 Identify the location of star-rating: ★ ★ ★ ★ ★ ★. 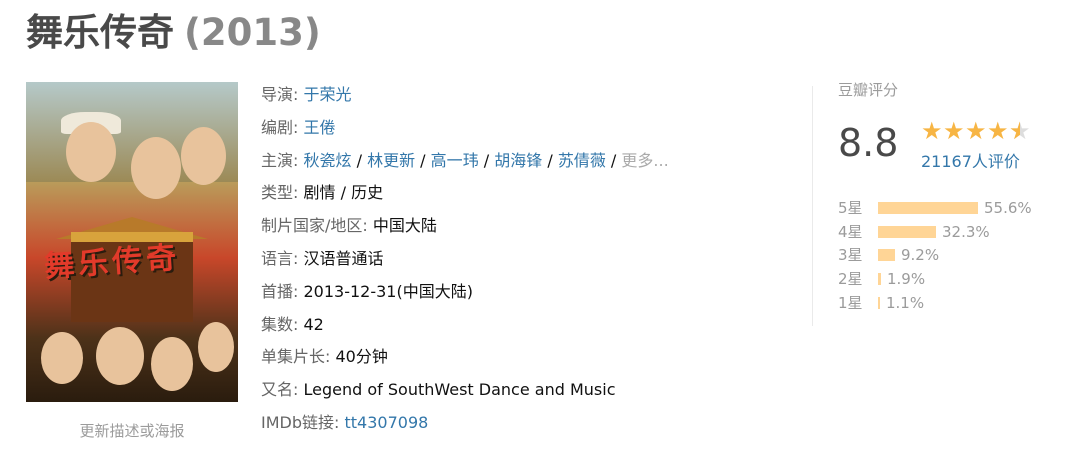
(976, 131).